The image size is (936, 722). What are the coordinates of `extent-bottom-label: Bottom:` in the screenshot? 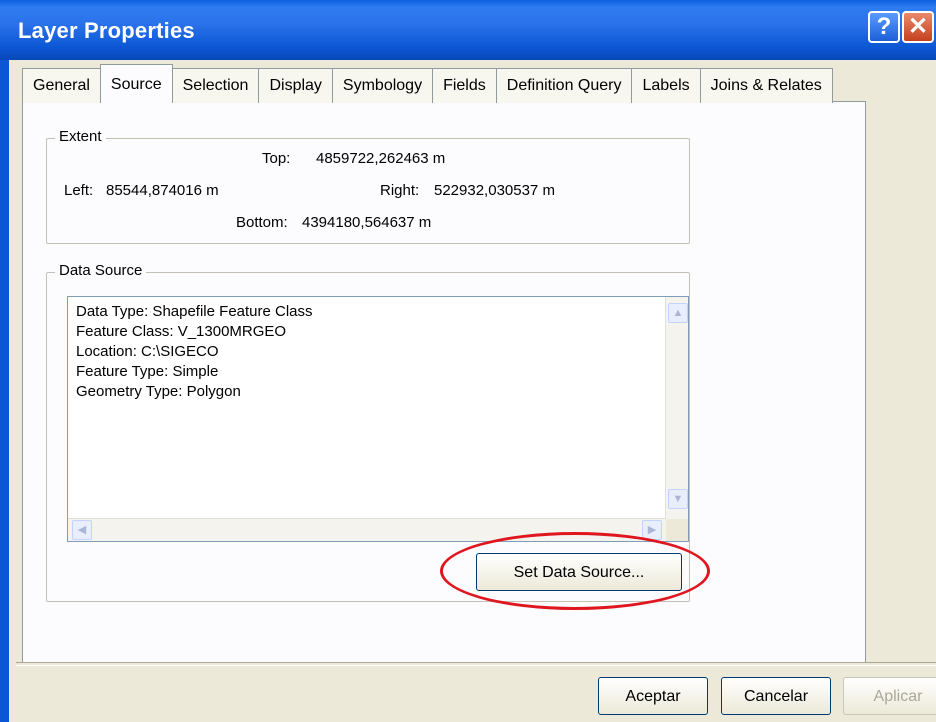 It's located at (262, 222).